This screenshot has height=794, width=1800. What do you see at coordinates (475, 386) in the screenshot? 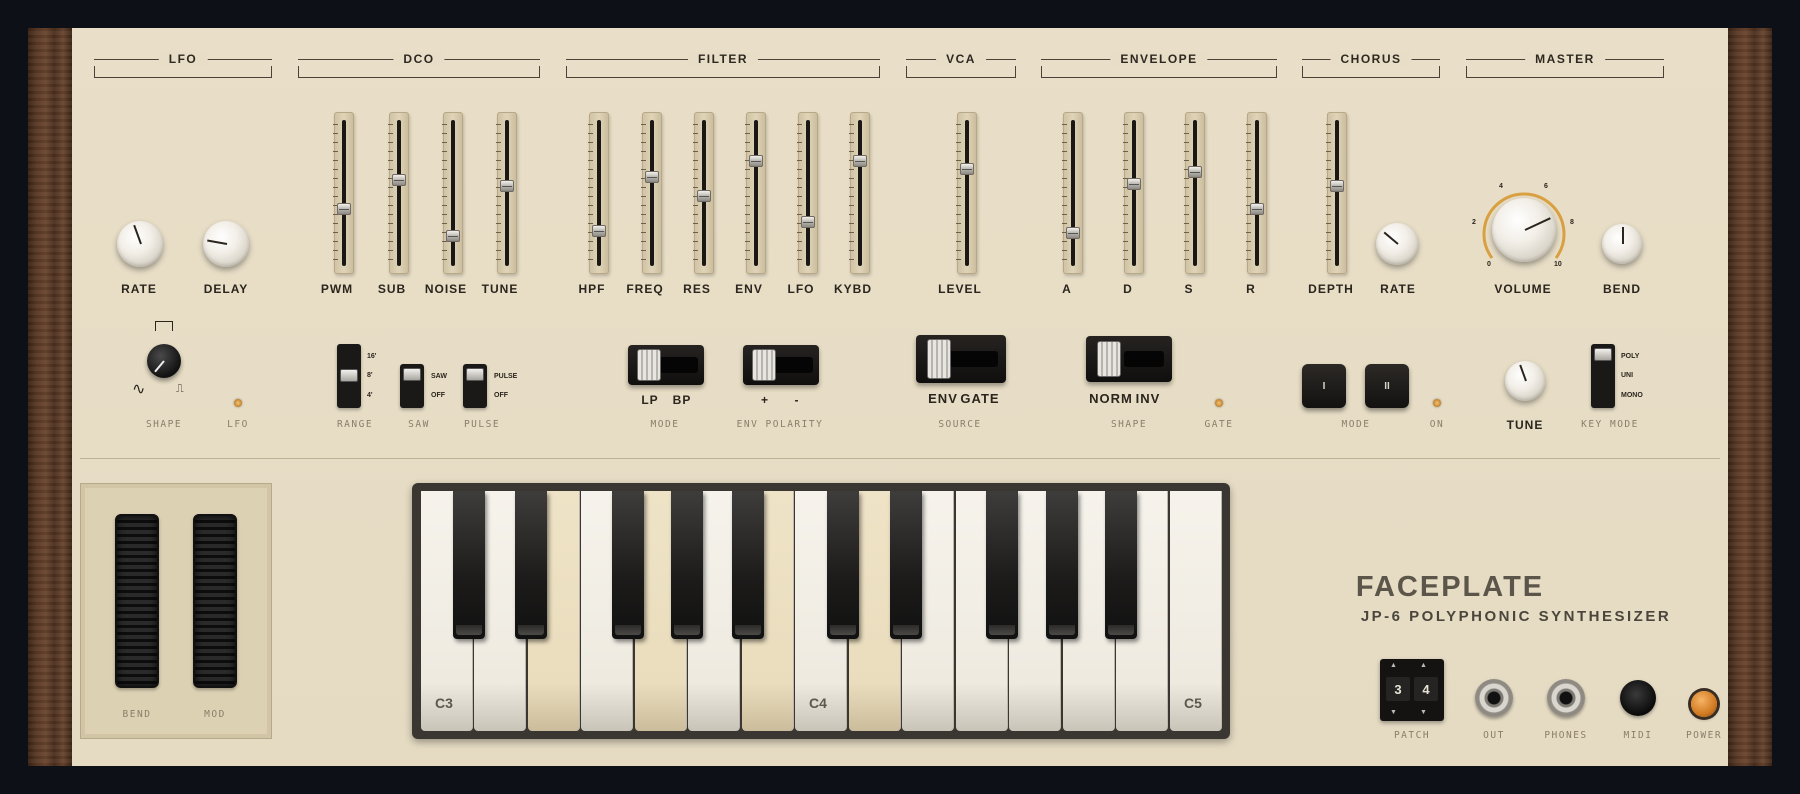
I see `pulse-switch` at bounding box center [475, 386].